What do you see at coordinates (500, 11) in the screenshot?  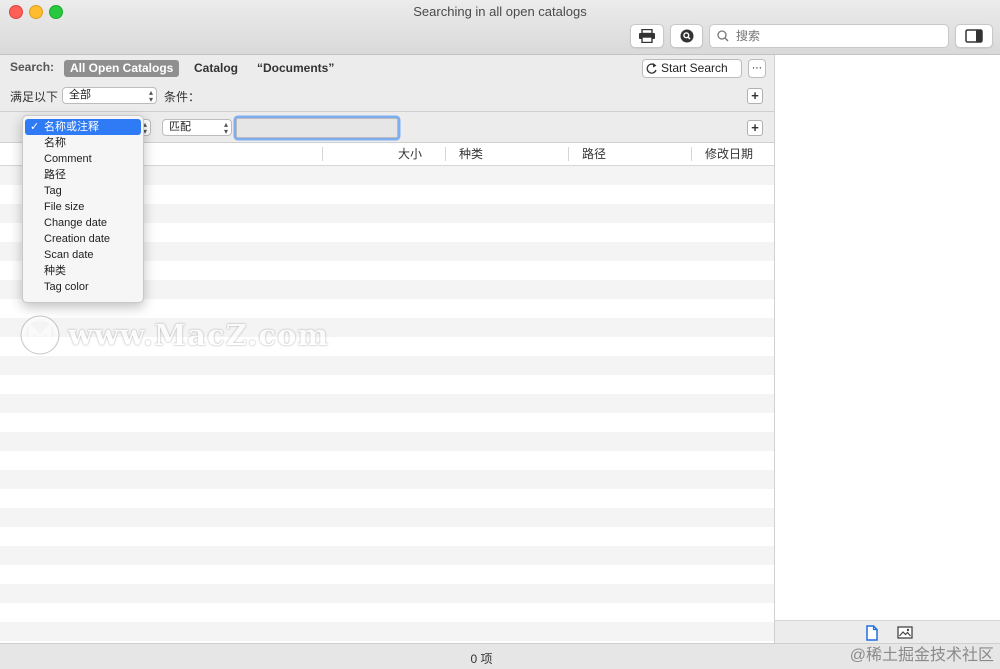 I see `window-title: Searching in all open catalogs` at bounding box center [500, 11].